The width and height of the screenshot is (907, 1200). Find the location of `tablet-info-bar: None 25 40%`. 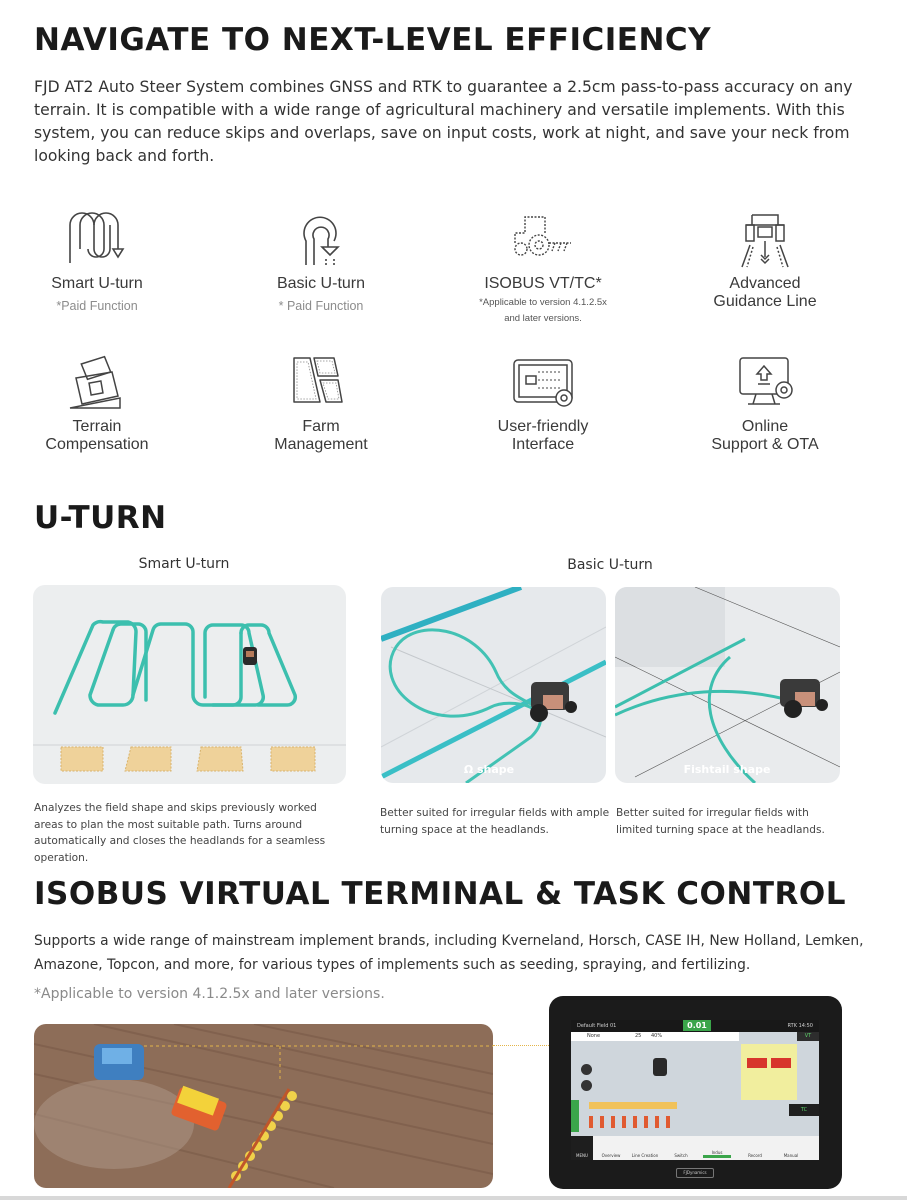

tablet-info-bar: None 25 40% is located at coordinates (655, 1036).